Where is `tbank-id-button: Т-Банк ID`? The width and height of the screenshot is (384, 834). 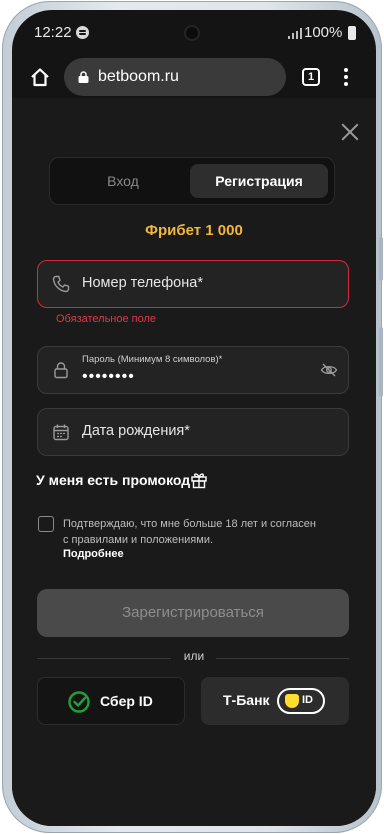
tbank-id-button: Т-Банк ID is located at coordinates (275, 701).